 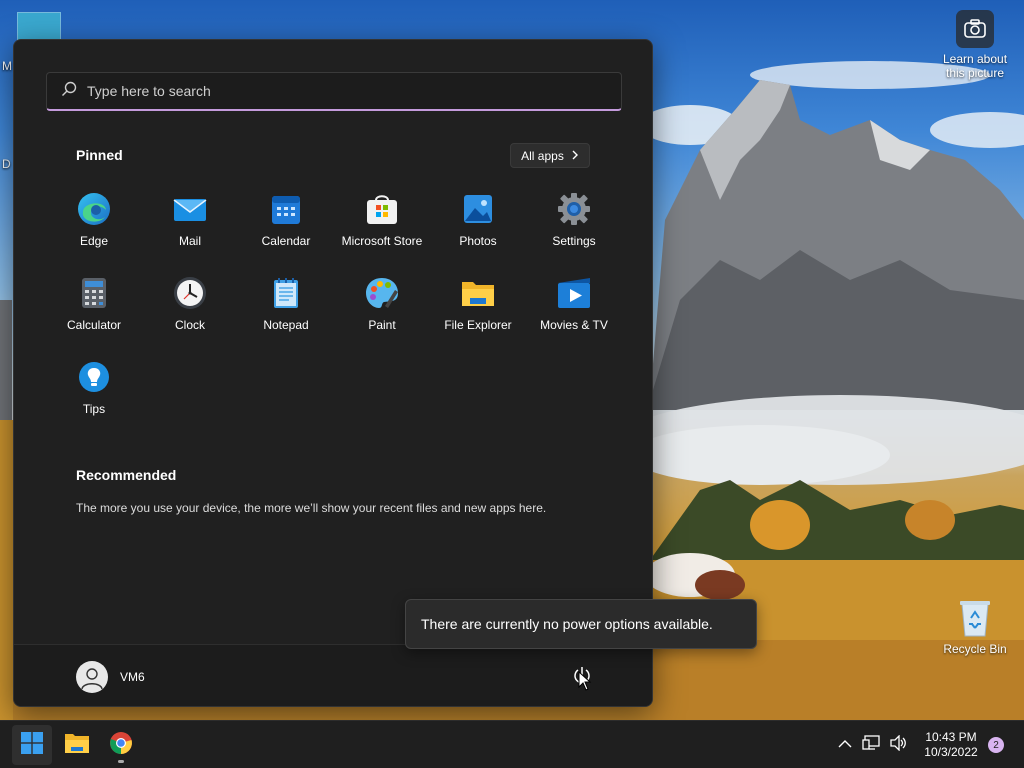 What do you see at coordinates (189, 325) in the screenshot?
I see `app-label: Clock` at bounding box center [189, 325].